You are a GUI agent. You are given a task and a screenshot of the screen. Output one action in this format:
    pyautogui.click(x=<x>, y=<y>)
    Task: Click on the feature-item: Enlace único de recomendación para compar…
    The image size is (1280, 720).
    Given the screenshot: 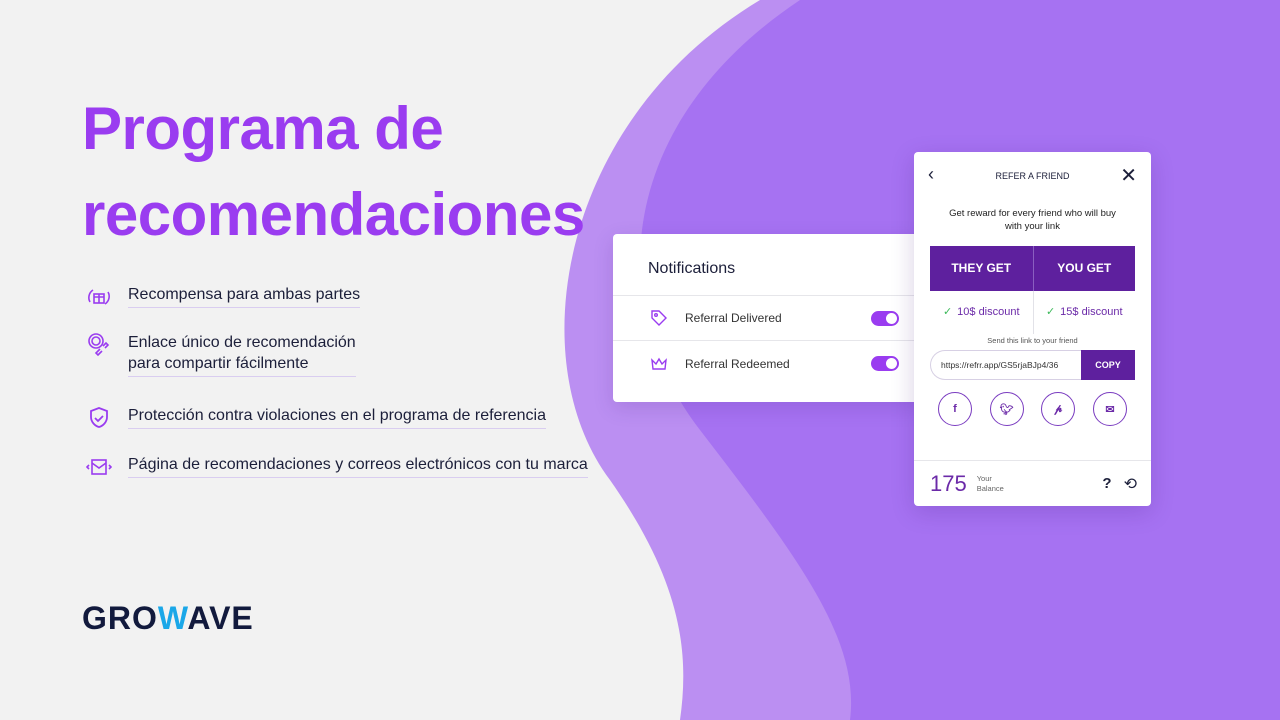 What is the action you would take?
    pyautogui.click(x=221, y=354)
    